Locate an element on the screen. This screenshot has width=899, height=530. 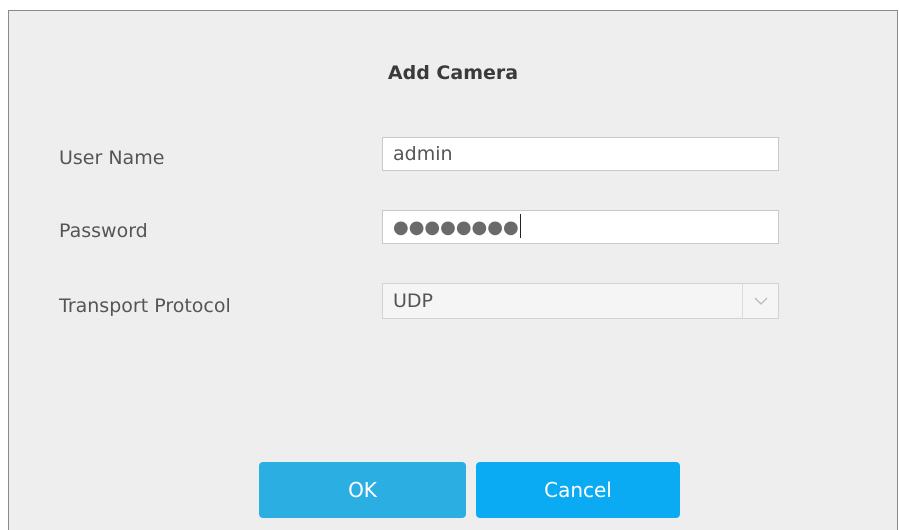
transport-protocol-select: UDP is located at coordinates (580, 301).